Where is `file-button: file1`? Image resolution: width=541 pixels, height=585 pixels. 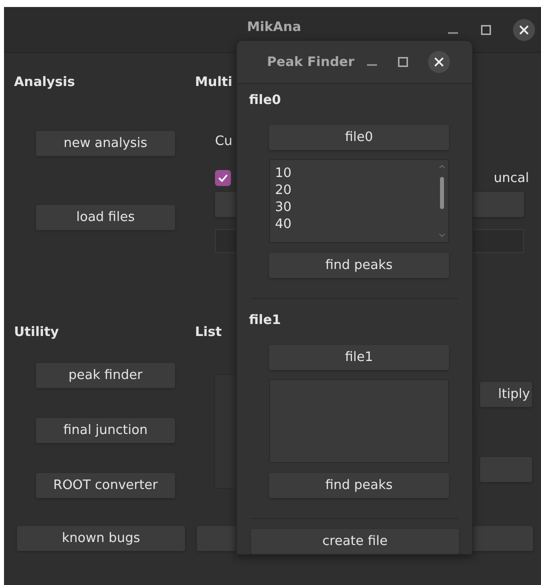 file-button: file1 is located at coordinates (359, 357).